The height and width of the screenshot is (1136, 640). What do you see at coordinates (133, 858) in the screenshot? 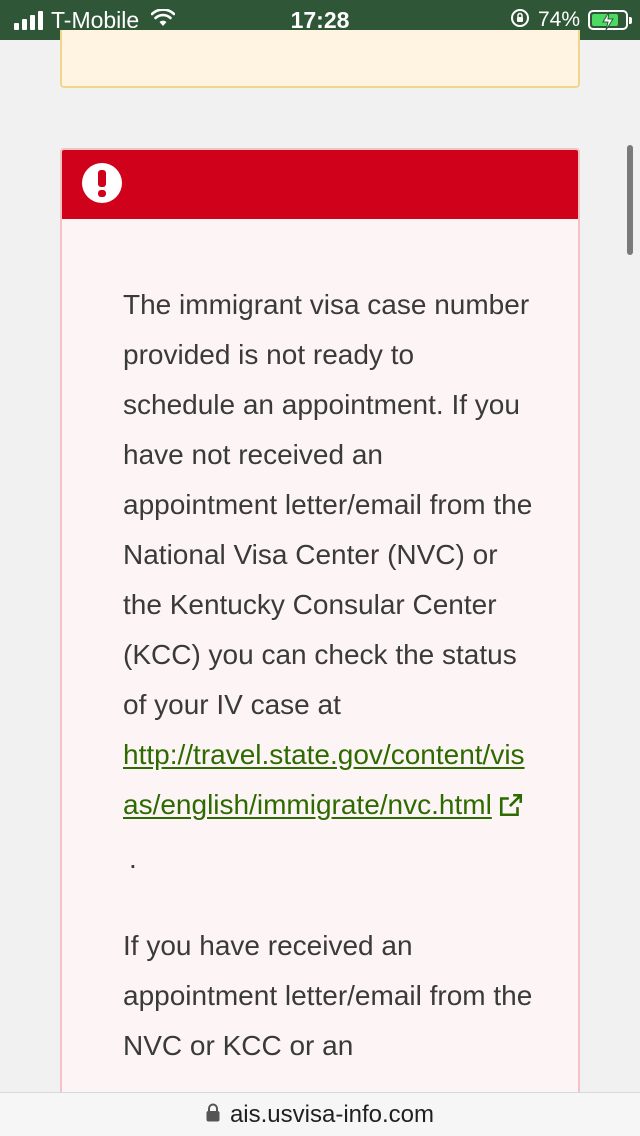
I see `link-period: .` at bounding box center [133, 858].